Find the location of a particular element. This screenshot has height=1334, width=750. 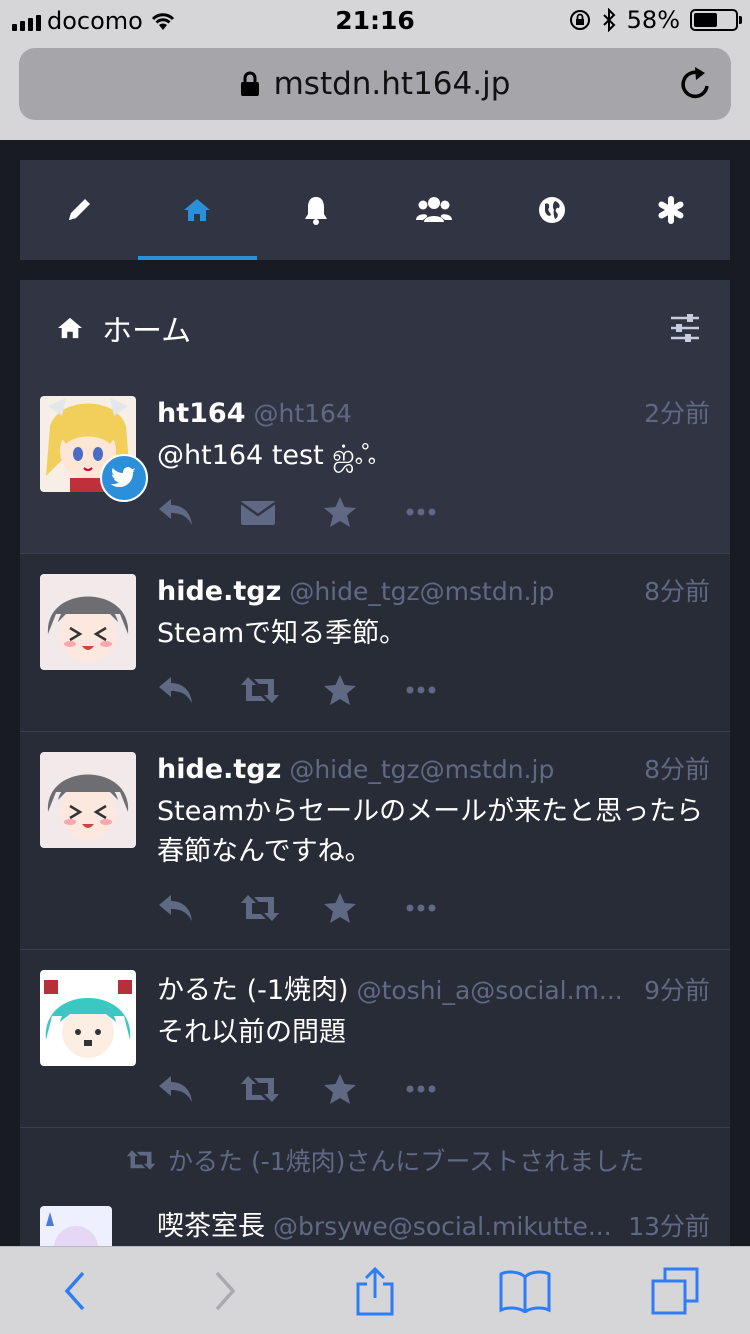

share-icon is located at coordinates (375, 1290).